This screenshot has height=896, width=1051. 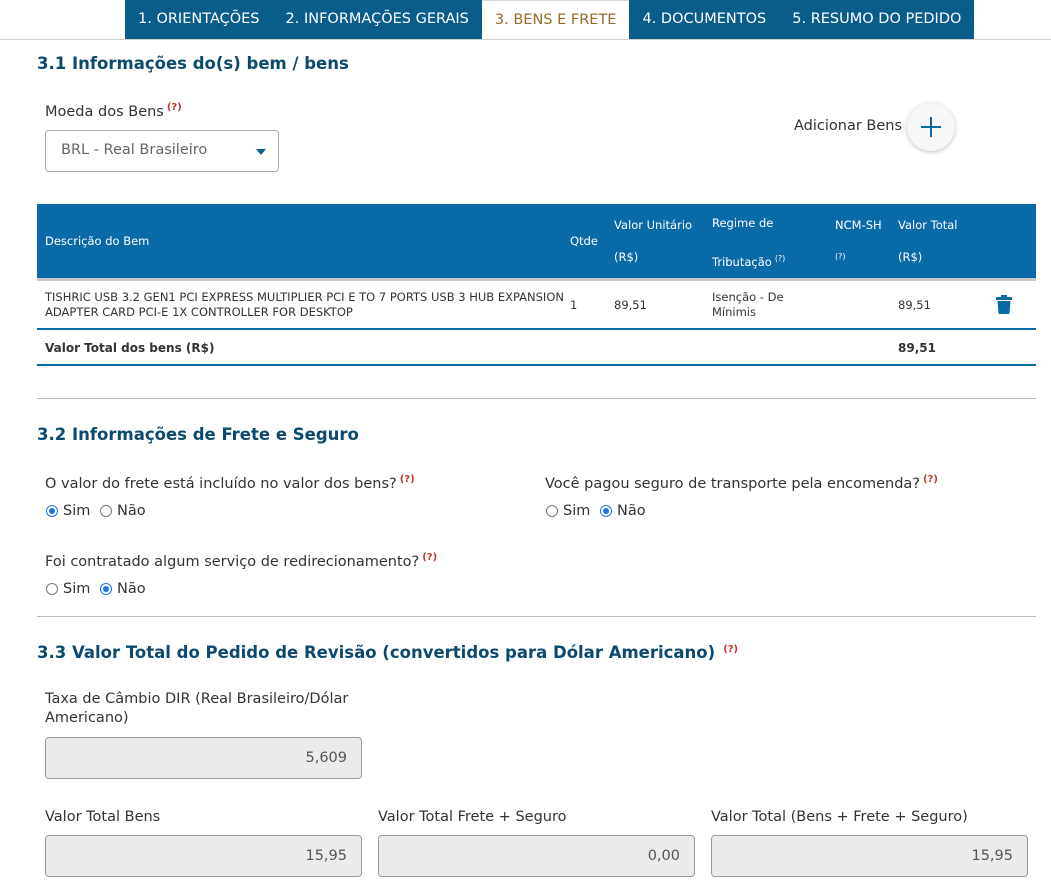 I want to click on tab-orientacoes: 1. ORIENTAÇÕES, so click(x=199, y=19).